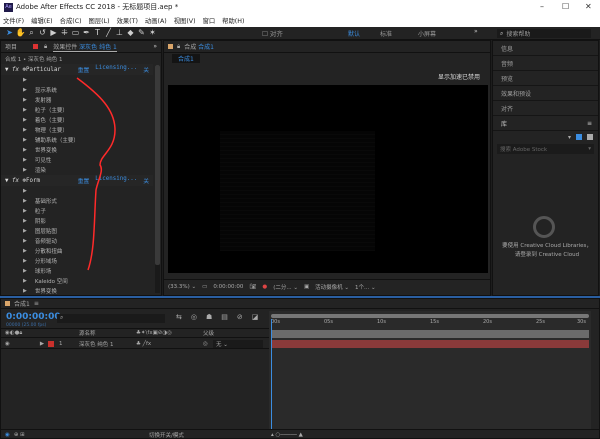 Image resolution: width=600 pixels, height=439 pixels. I want to click on menu-item: 效果(T), so click(127, 20).